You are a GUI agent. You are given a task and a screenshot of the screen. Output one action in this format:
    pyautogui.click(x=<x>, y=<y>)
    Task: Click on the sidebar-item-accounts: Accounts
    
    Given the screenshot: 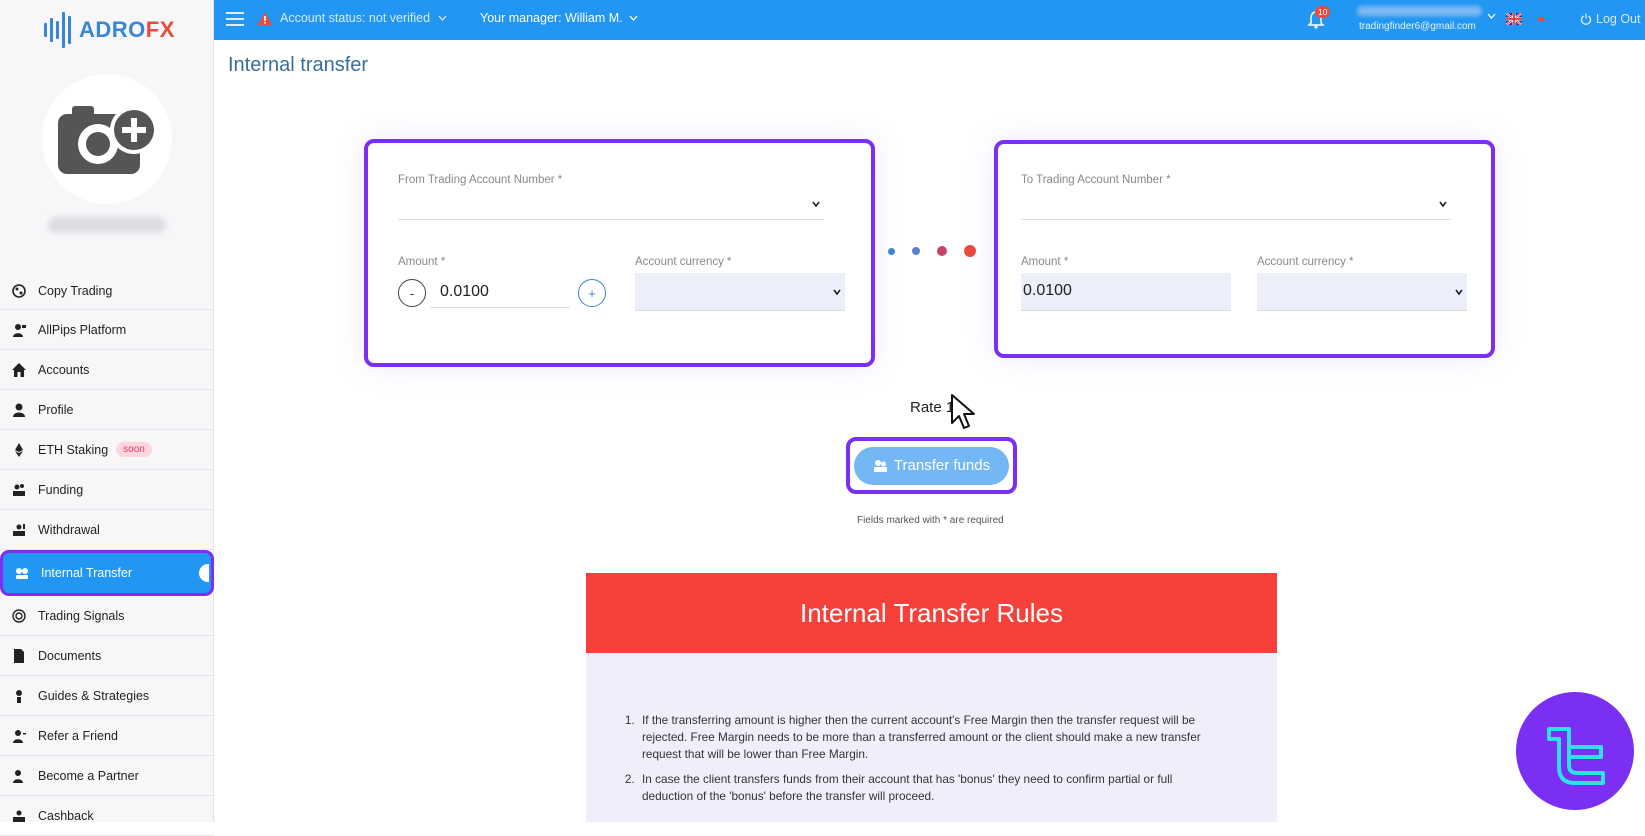 What is the action you would take?
    pyautogui.click(x=107, y=370)
    